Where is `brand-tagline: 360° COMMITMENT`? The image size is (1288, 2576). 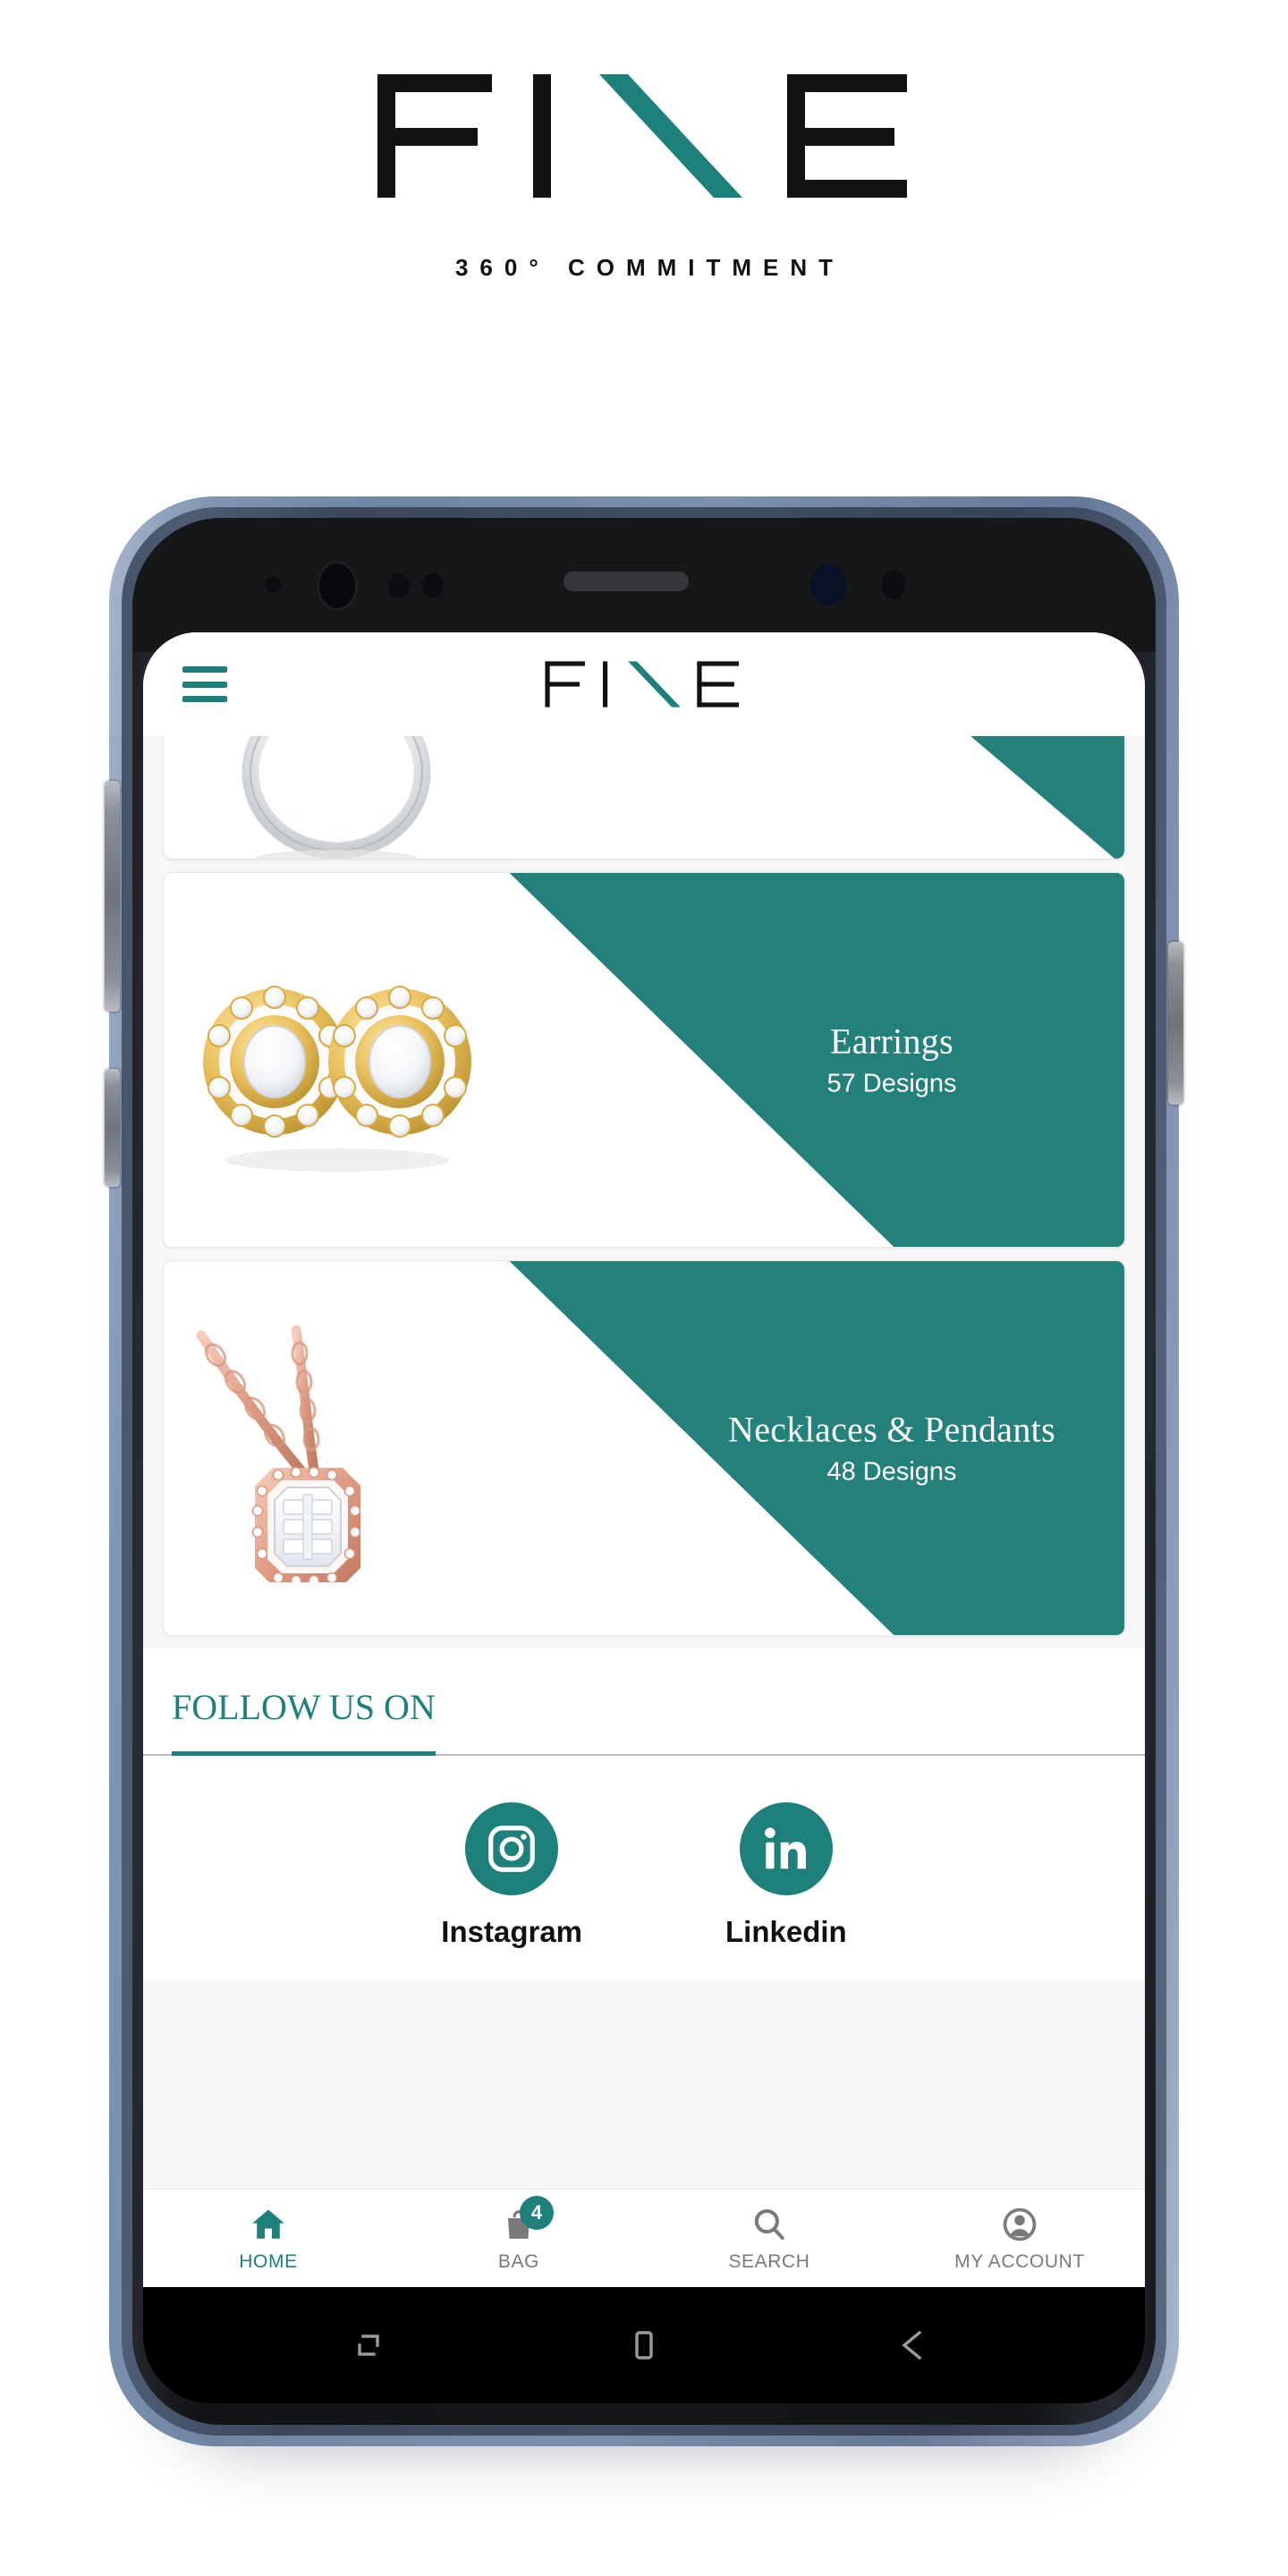 brand-tagline: 360° COMMITMENT is located at coordinates (649, 267).